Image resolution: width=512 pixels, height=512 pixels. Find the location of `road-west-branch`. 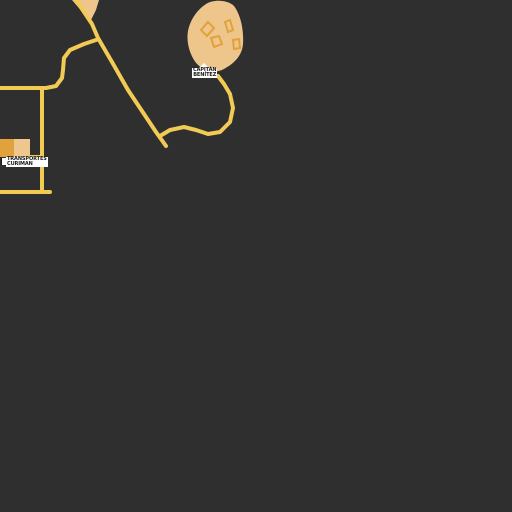

road-west-branch is located at coordinates (49, 64).